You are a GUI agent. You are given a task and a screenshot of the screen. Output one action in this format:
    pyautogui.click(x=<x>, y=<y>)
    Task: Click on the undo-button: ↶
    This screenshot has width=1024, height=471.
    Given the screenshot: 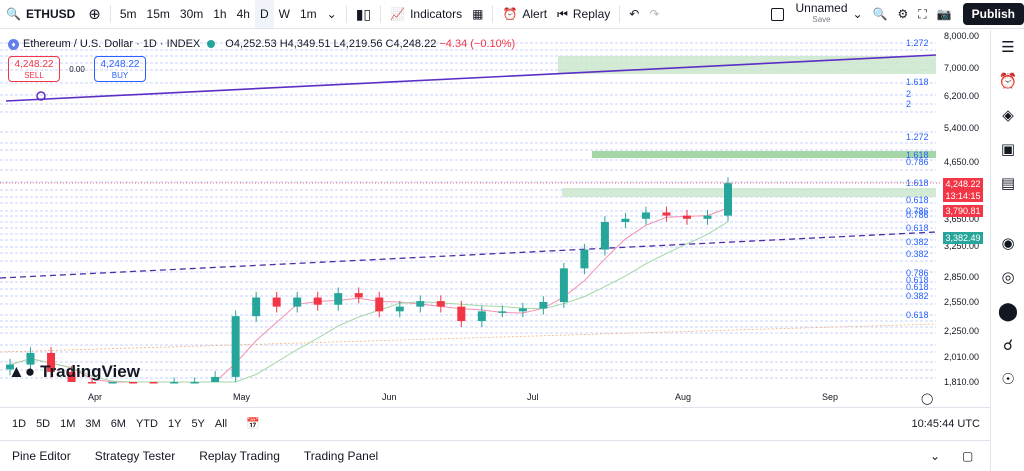 What is the action you would take?
    pyautogui.click(x=634, y=14)
    